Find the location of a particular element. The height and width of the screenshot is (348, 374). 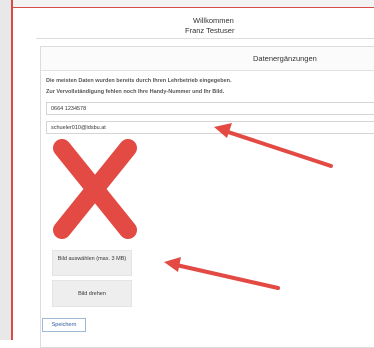

window-frame-left is located at coordinates (6, 170).